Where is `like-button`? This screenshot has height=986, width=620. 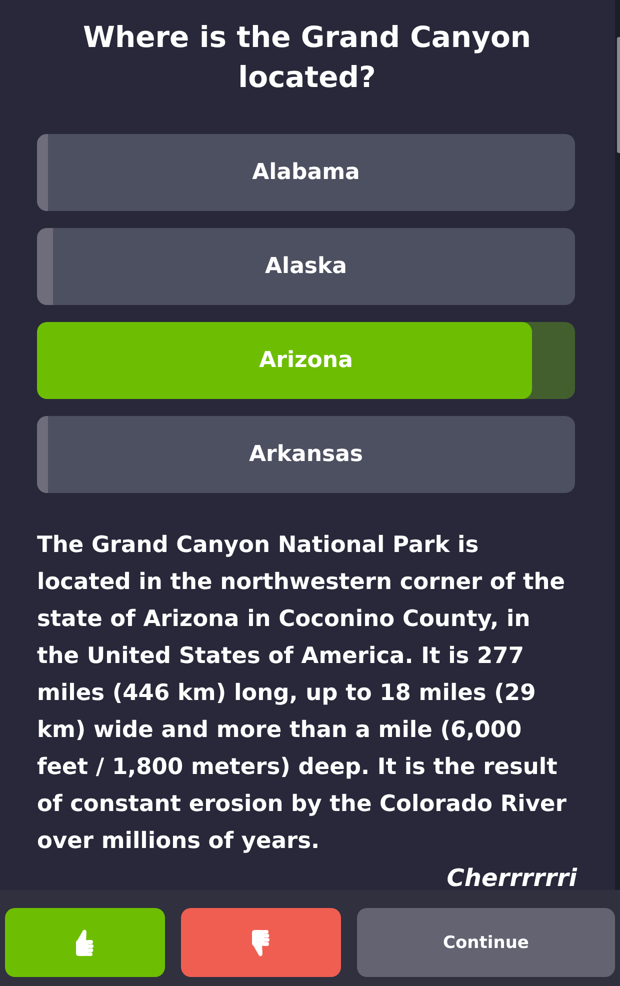
like-button is located at coordinates (85, 942).